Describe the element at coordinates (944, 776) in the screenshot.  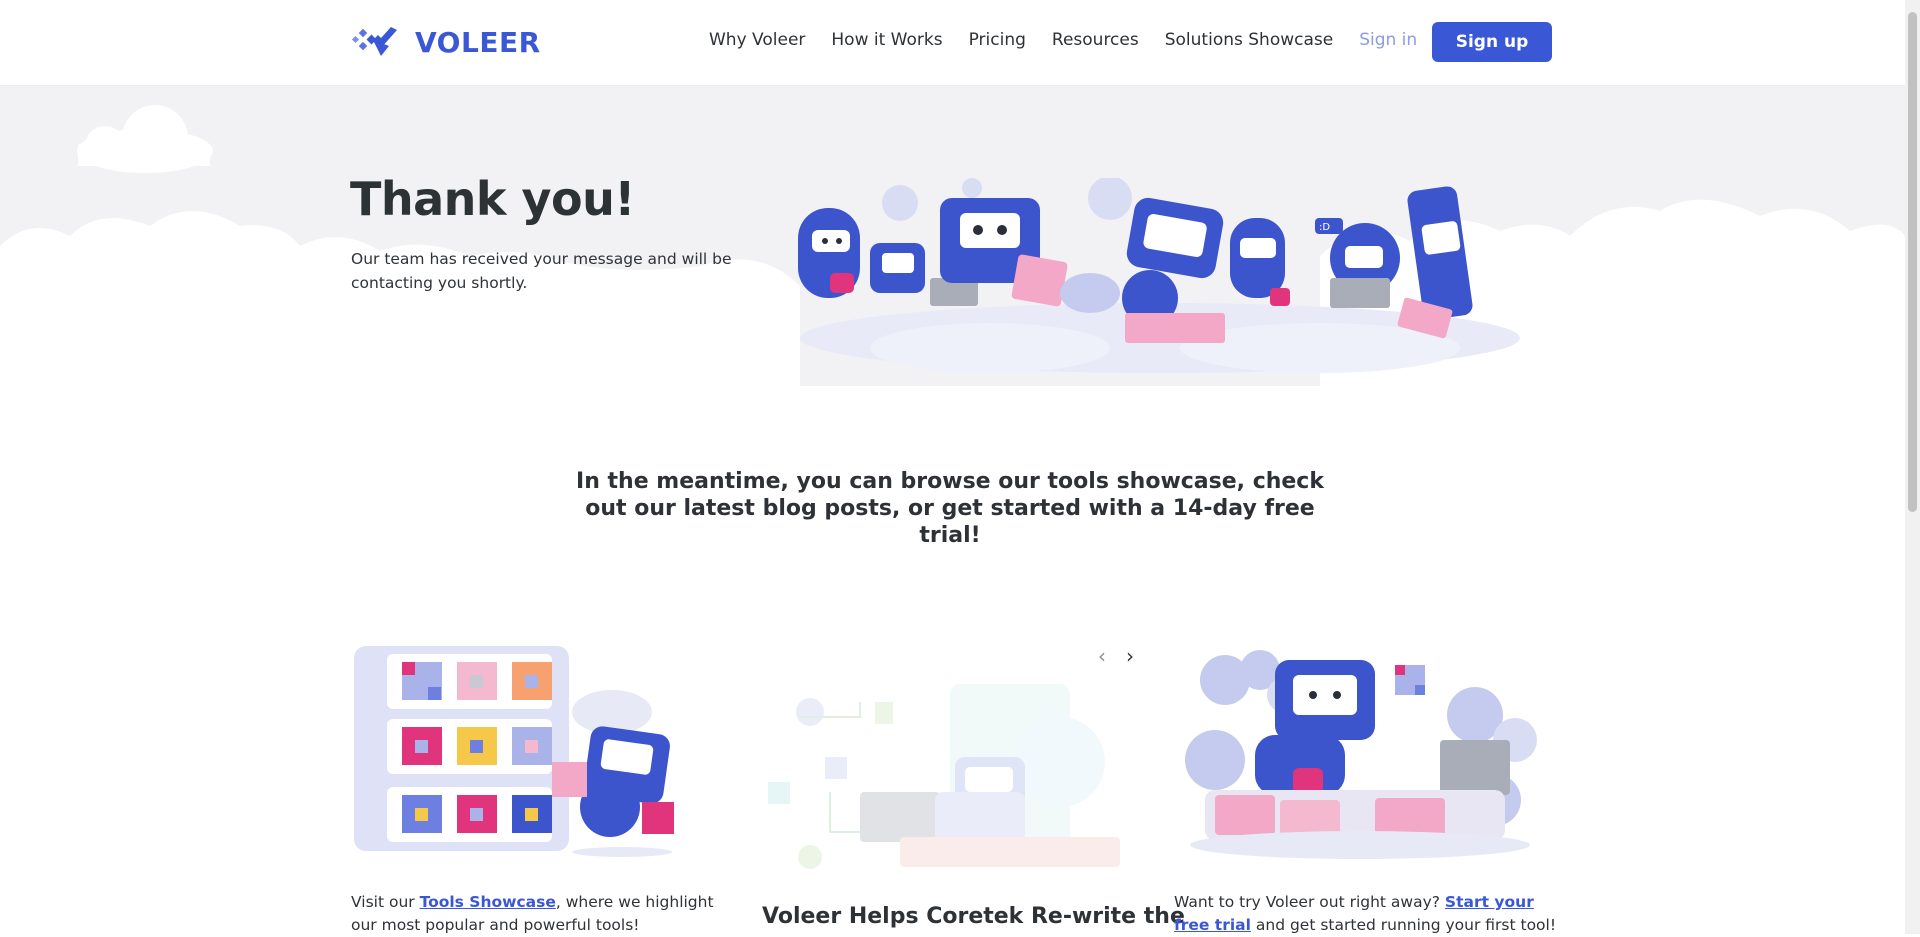
I see `blog-post-illustration` at that location.